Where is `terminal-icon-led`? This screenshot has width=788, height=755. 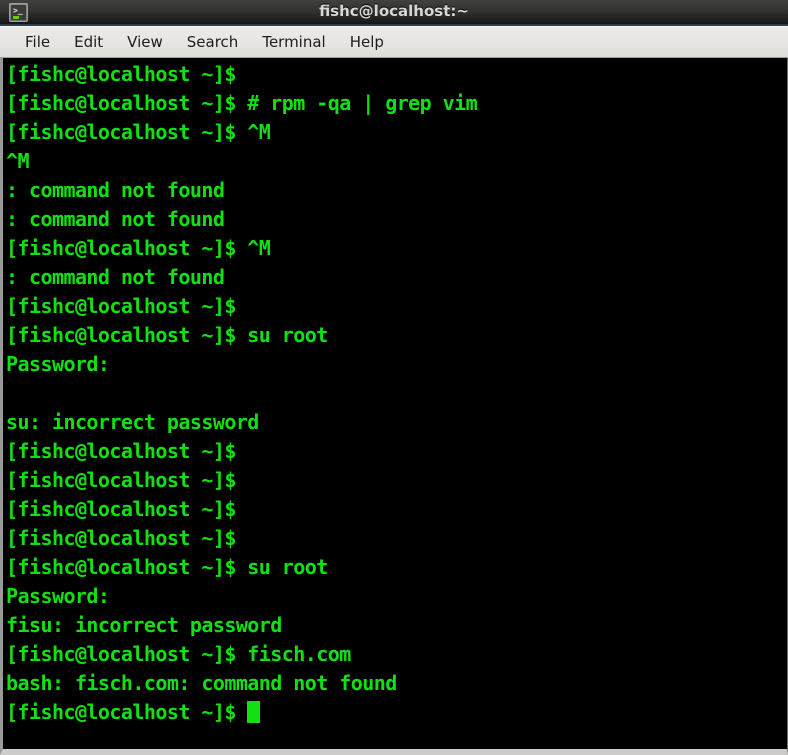 terminal-icon-led is located at coordinates (16, 17).